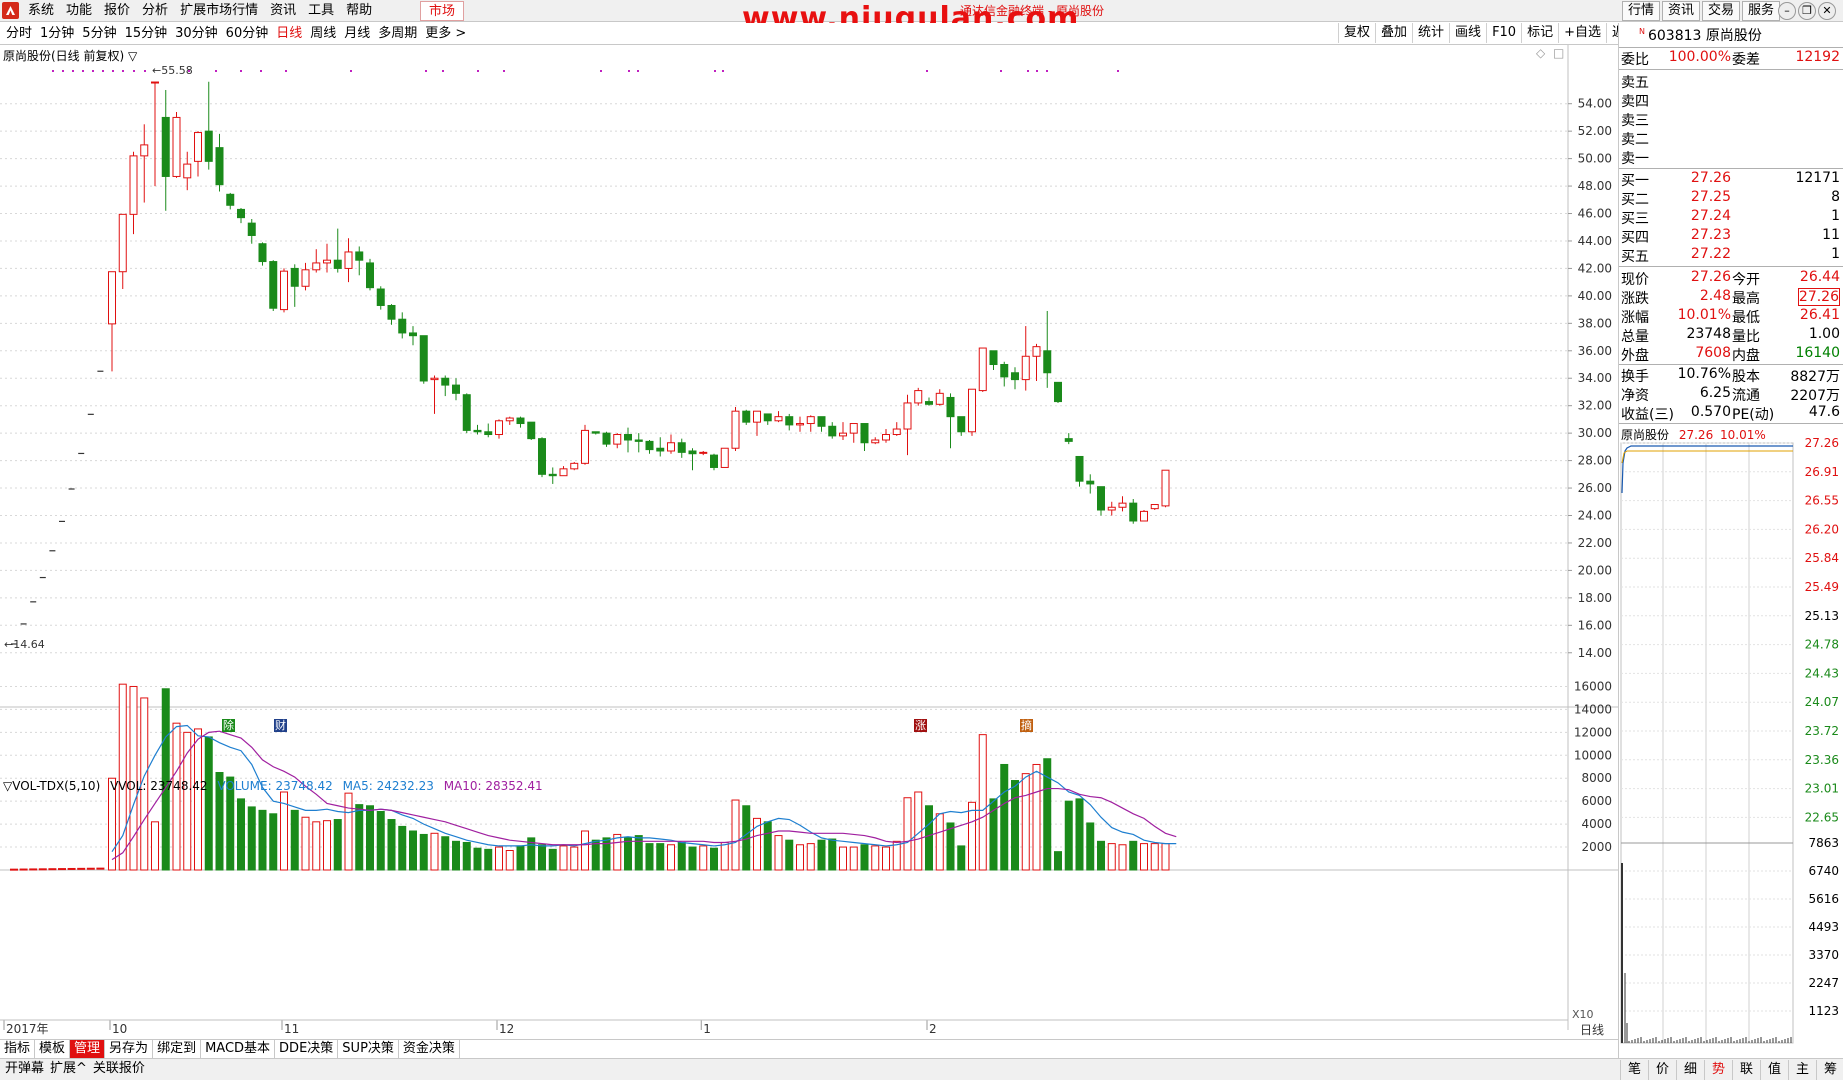 This screenshot has width=1843, height=1080. What do you see at coordinates (146, 34) in the screenshot?
I see `period-tab-3: 15分钟` at bounding box center [146, 34].